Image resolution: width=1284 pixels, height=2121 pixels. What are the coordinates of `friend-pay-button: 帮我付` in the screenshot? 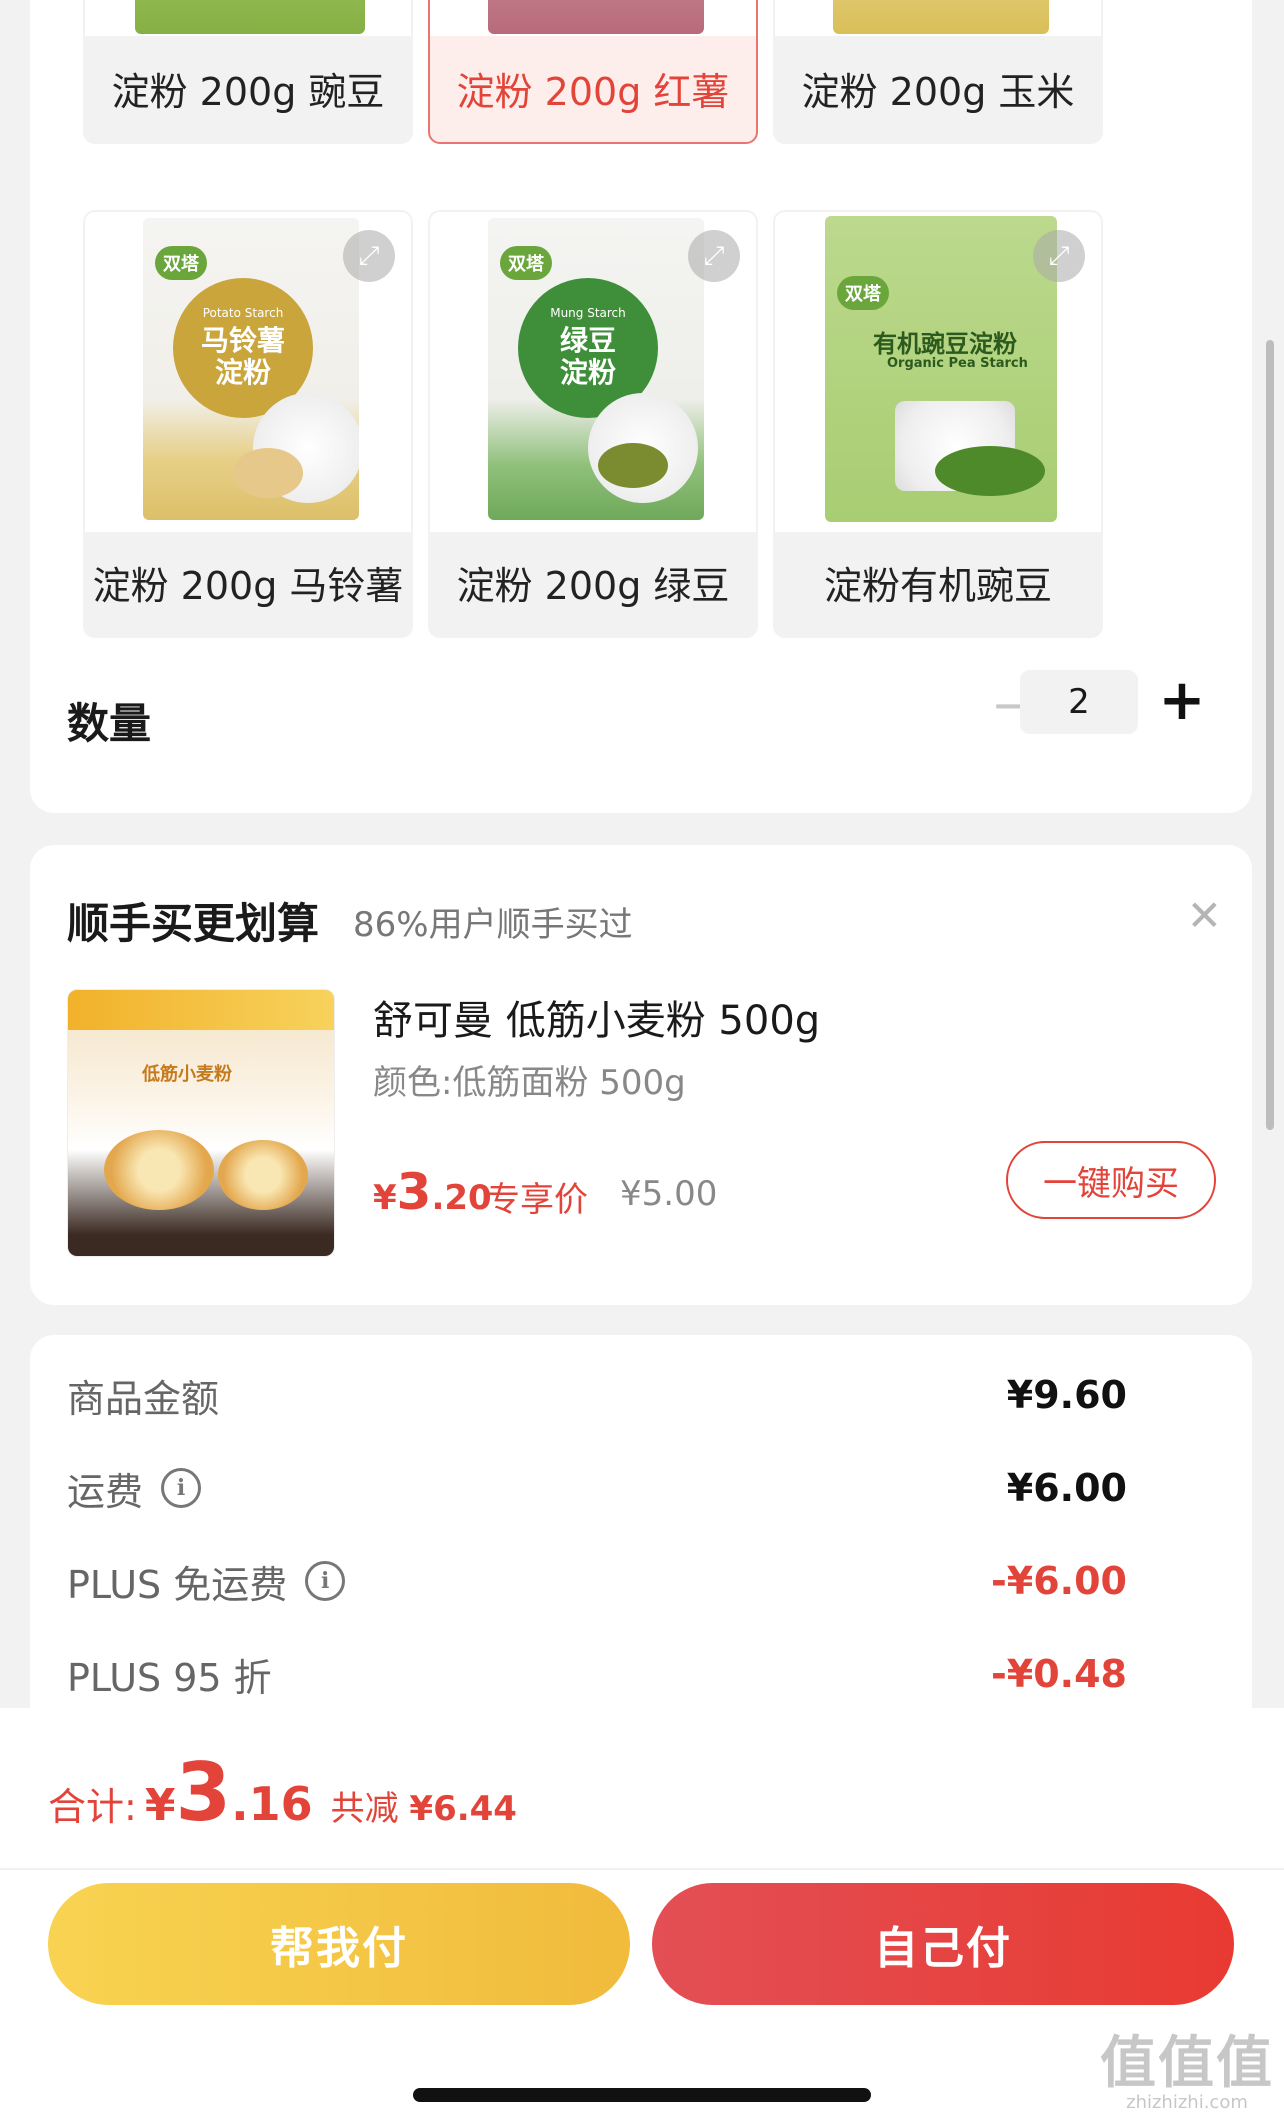 It's located at (339, 1944).